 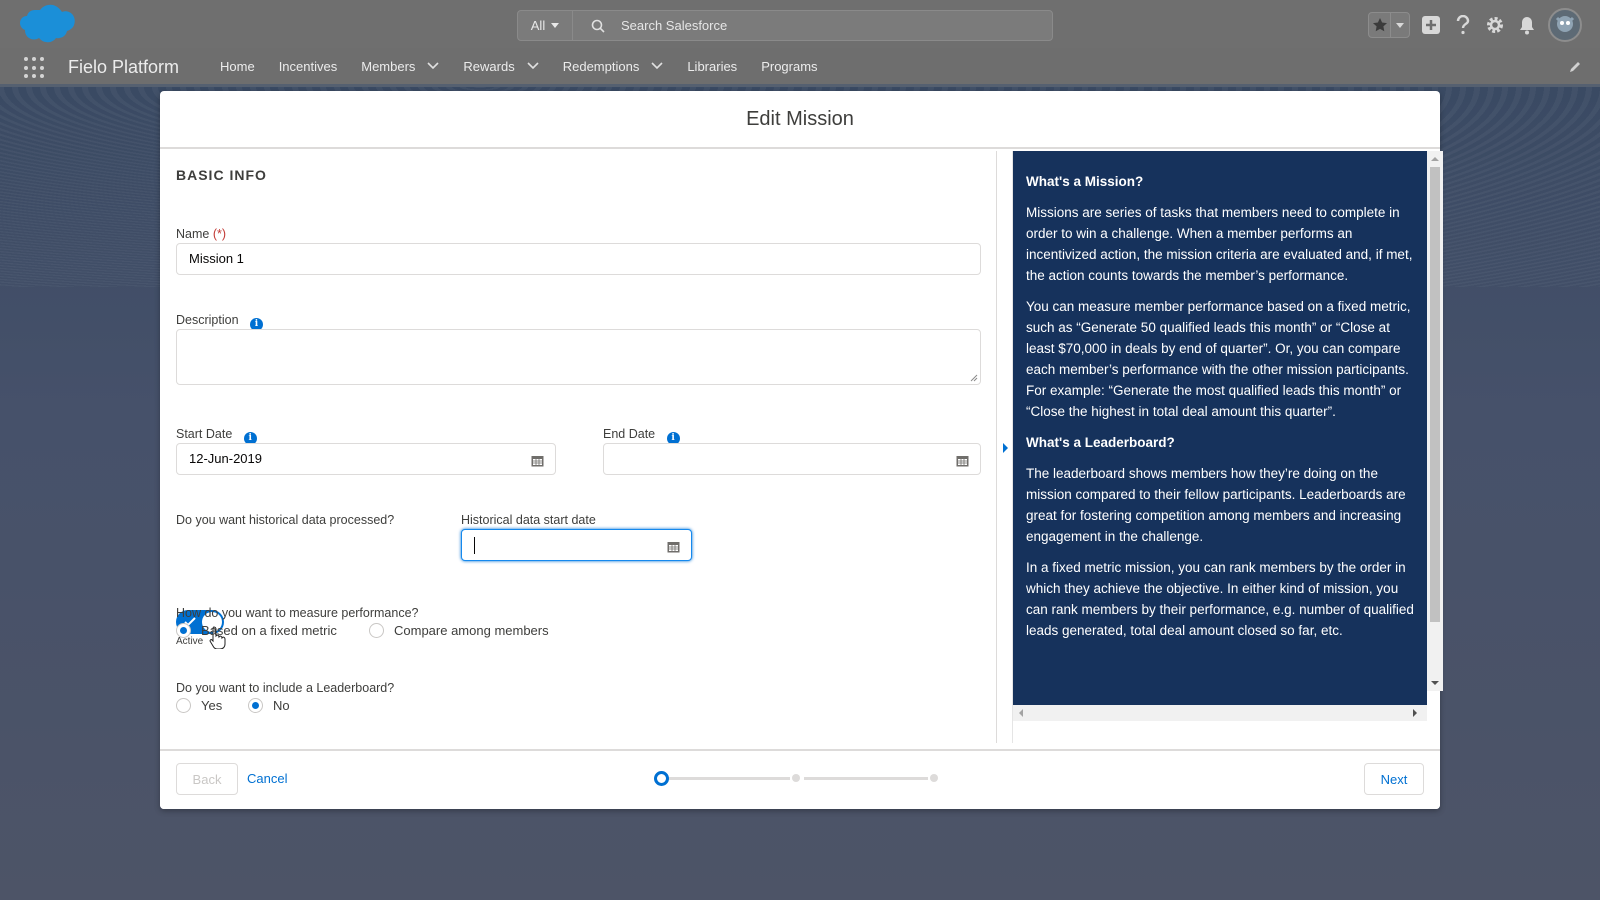 I want to click on end-date-input, so click(x=792, y=459).